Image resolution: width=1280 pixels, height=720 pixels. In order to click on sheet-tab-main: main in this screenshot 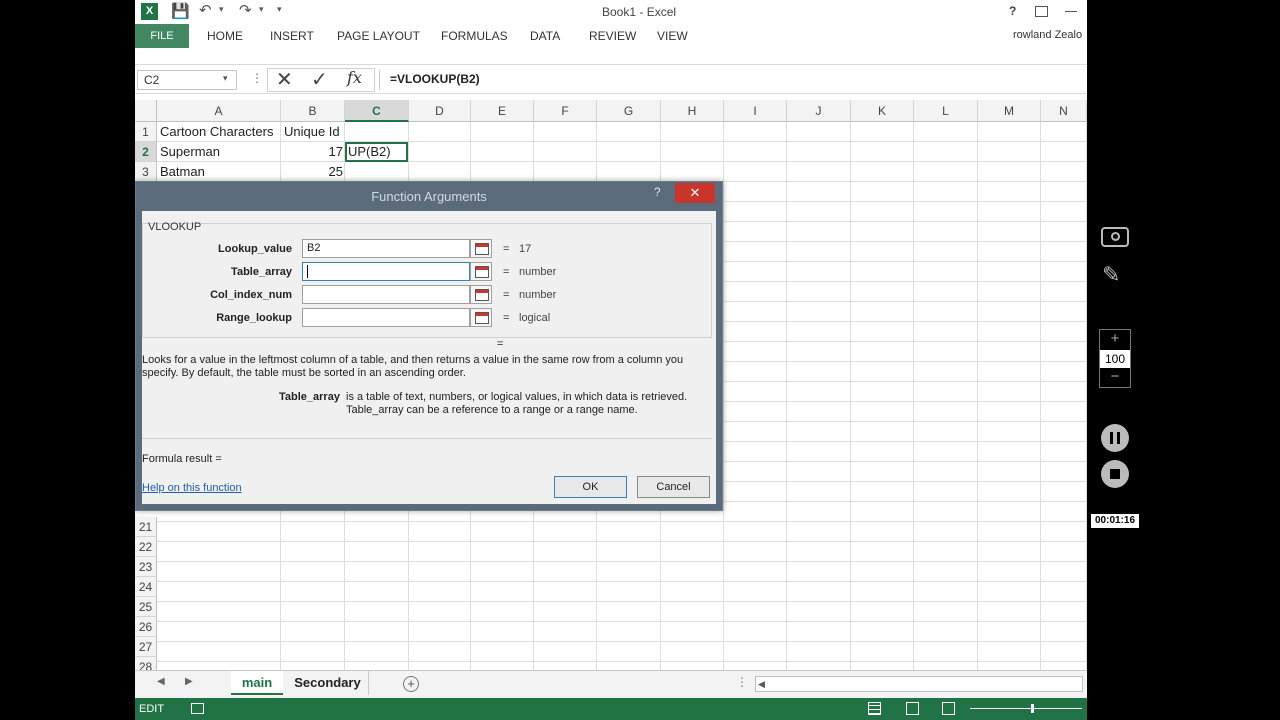, I will do `click(257, 683)`.